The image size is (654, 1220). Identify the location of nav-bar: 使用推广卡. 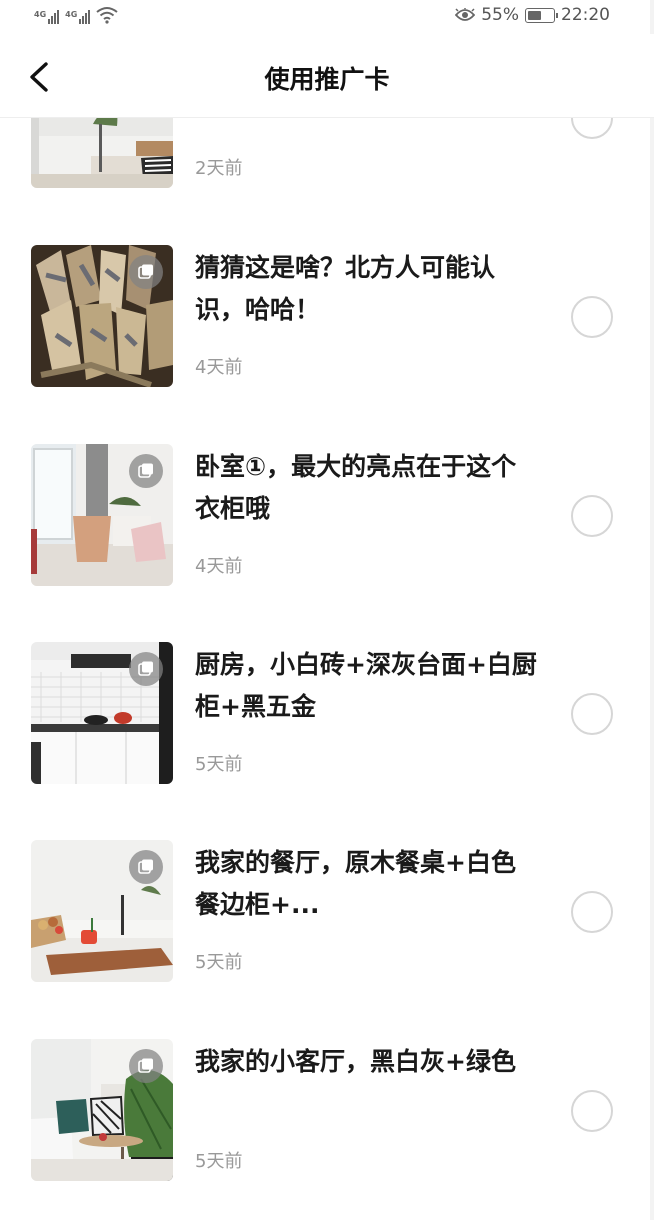
(327, 76).